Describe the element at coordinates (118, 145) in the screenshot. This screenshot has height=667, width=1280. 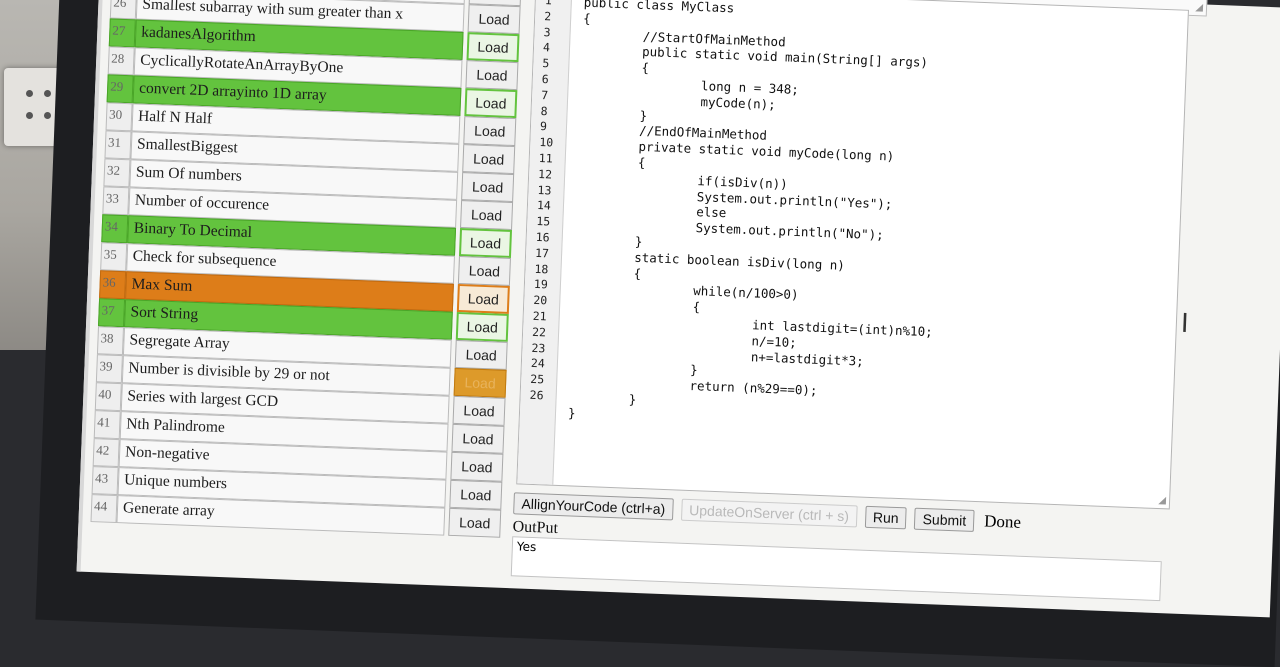
I see `problem-number: 31` at that location.